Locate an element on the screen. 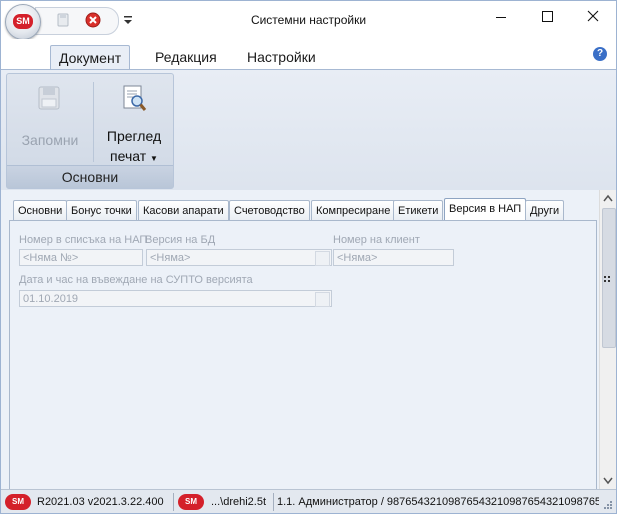  print-preview-icon is located at coordinates (135, 98).